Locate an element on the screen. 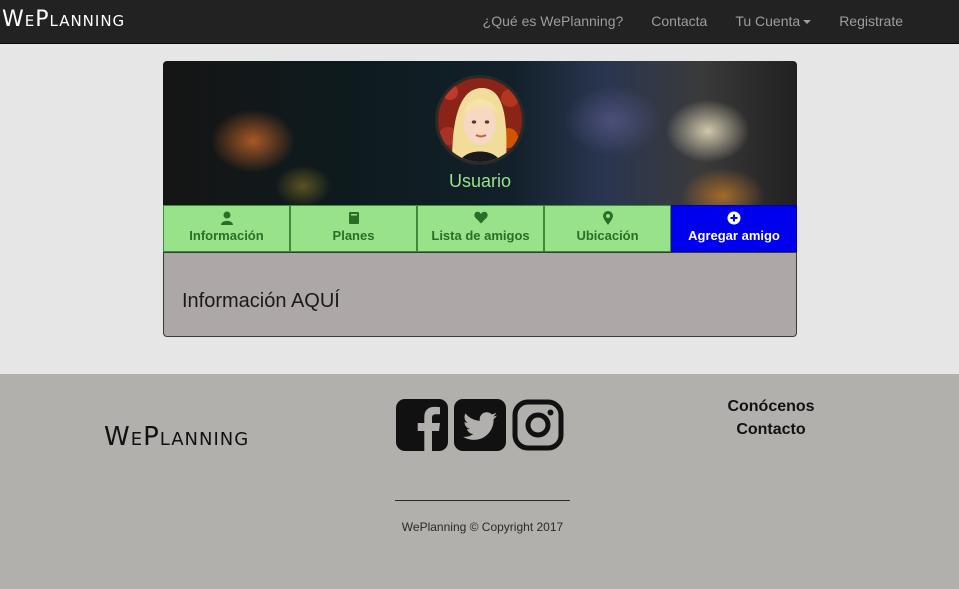  social-links is located at coordinates (480, 425).